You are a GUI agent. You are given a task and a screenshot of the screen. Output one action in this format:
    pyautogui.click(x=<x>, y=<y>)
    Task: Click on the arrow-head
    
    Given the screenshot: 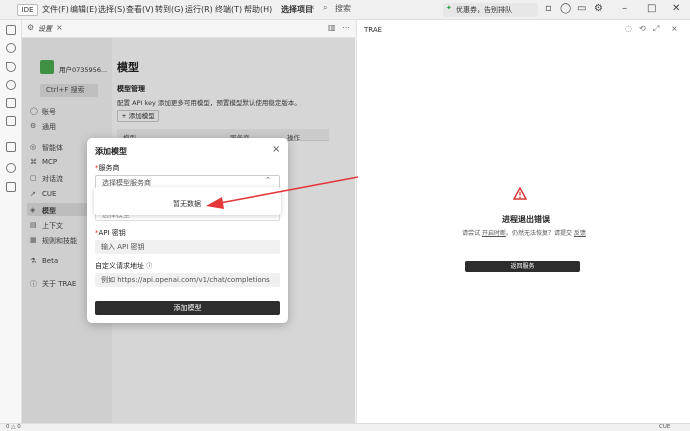 What is the action you would take?
    pyautogui.click(x=215, y=203)
    